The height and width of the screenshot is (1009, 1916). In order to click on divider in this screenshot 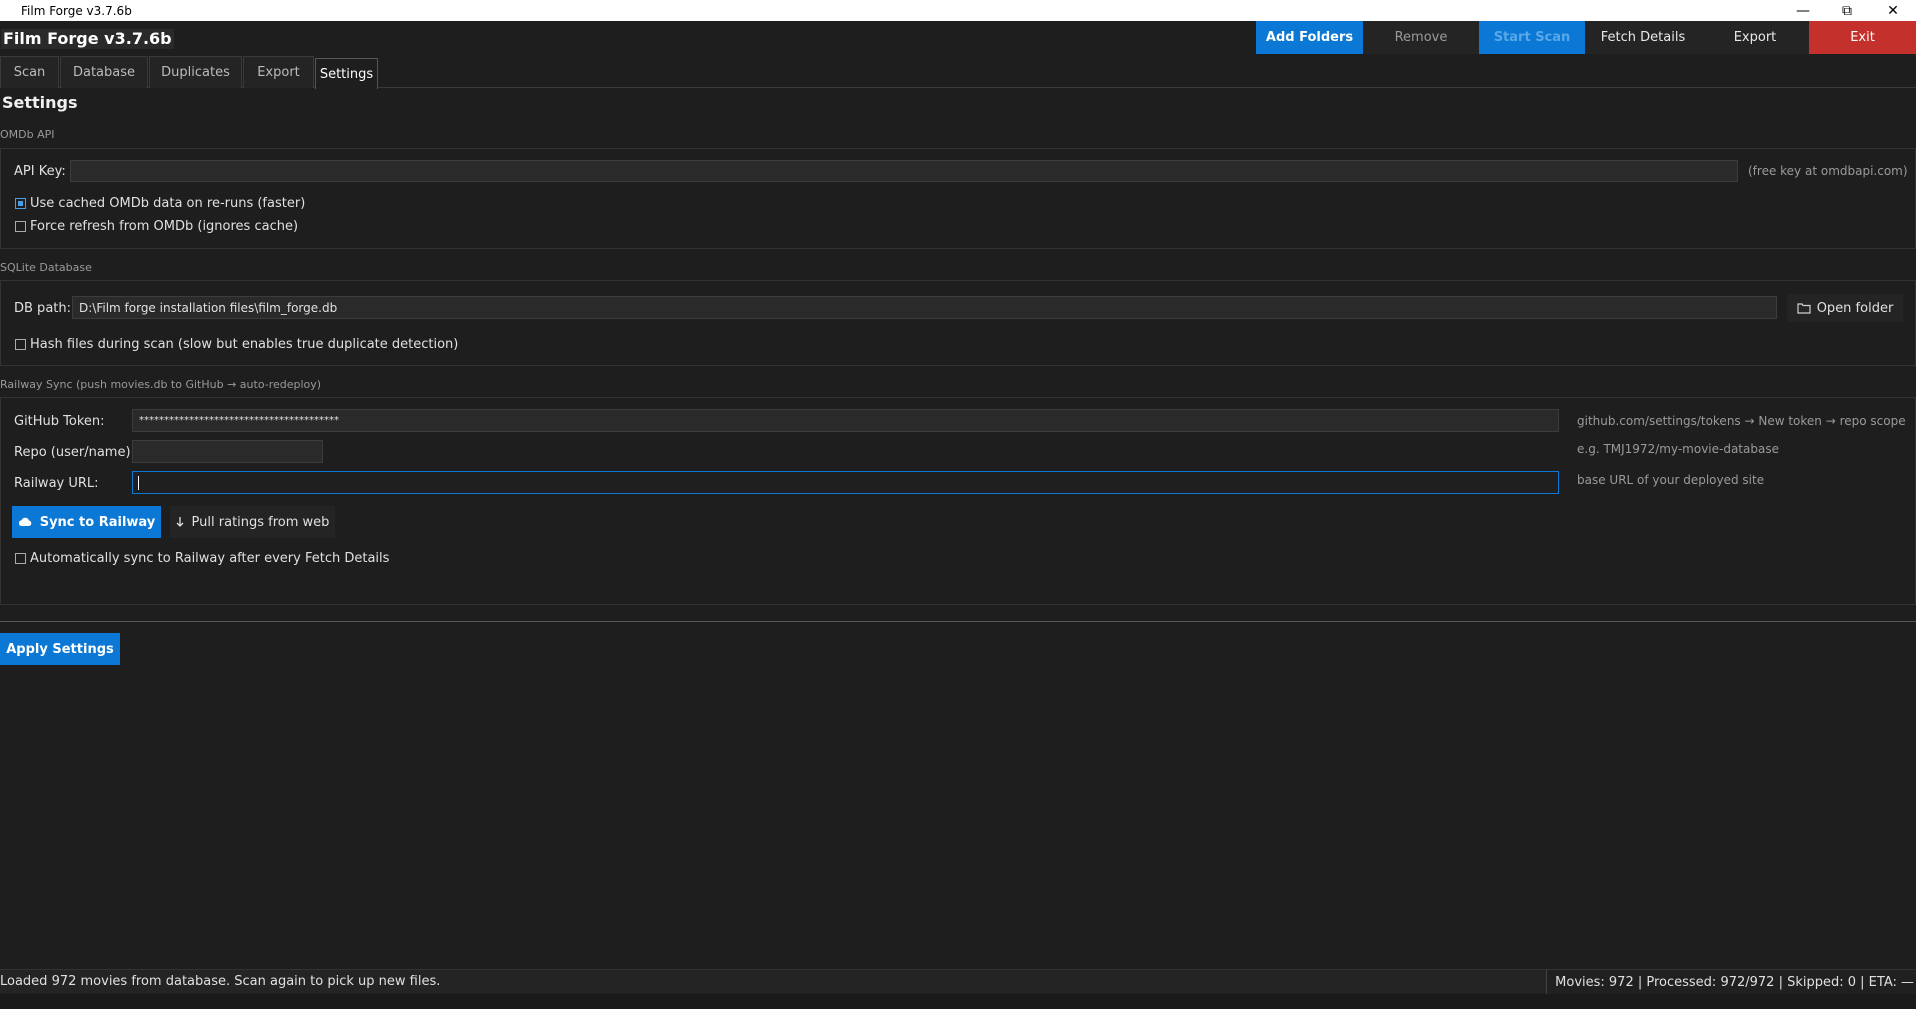, I will do `click(958, 621)`.